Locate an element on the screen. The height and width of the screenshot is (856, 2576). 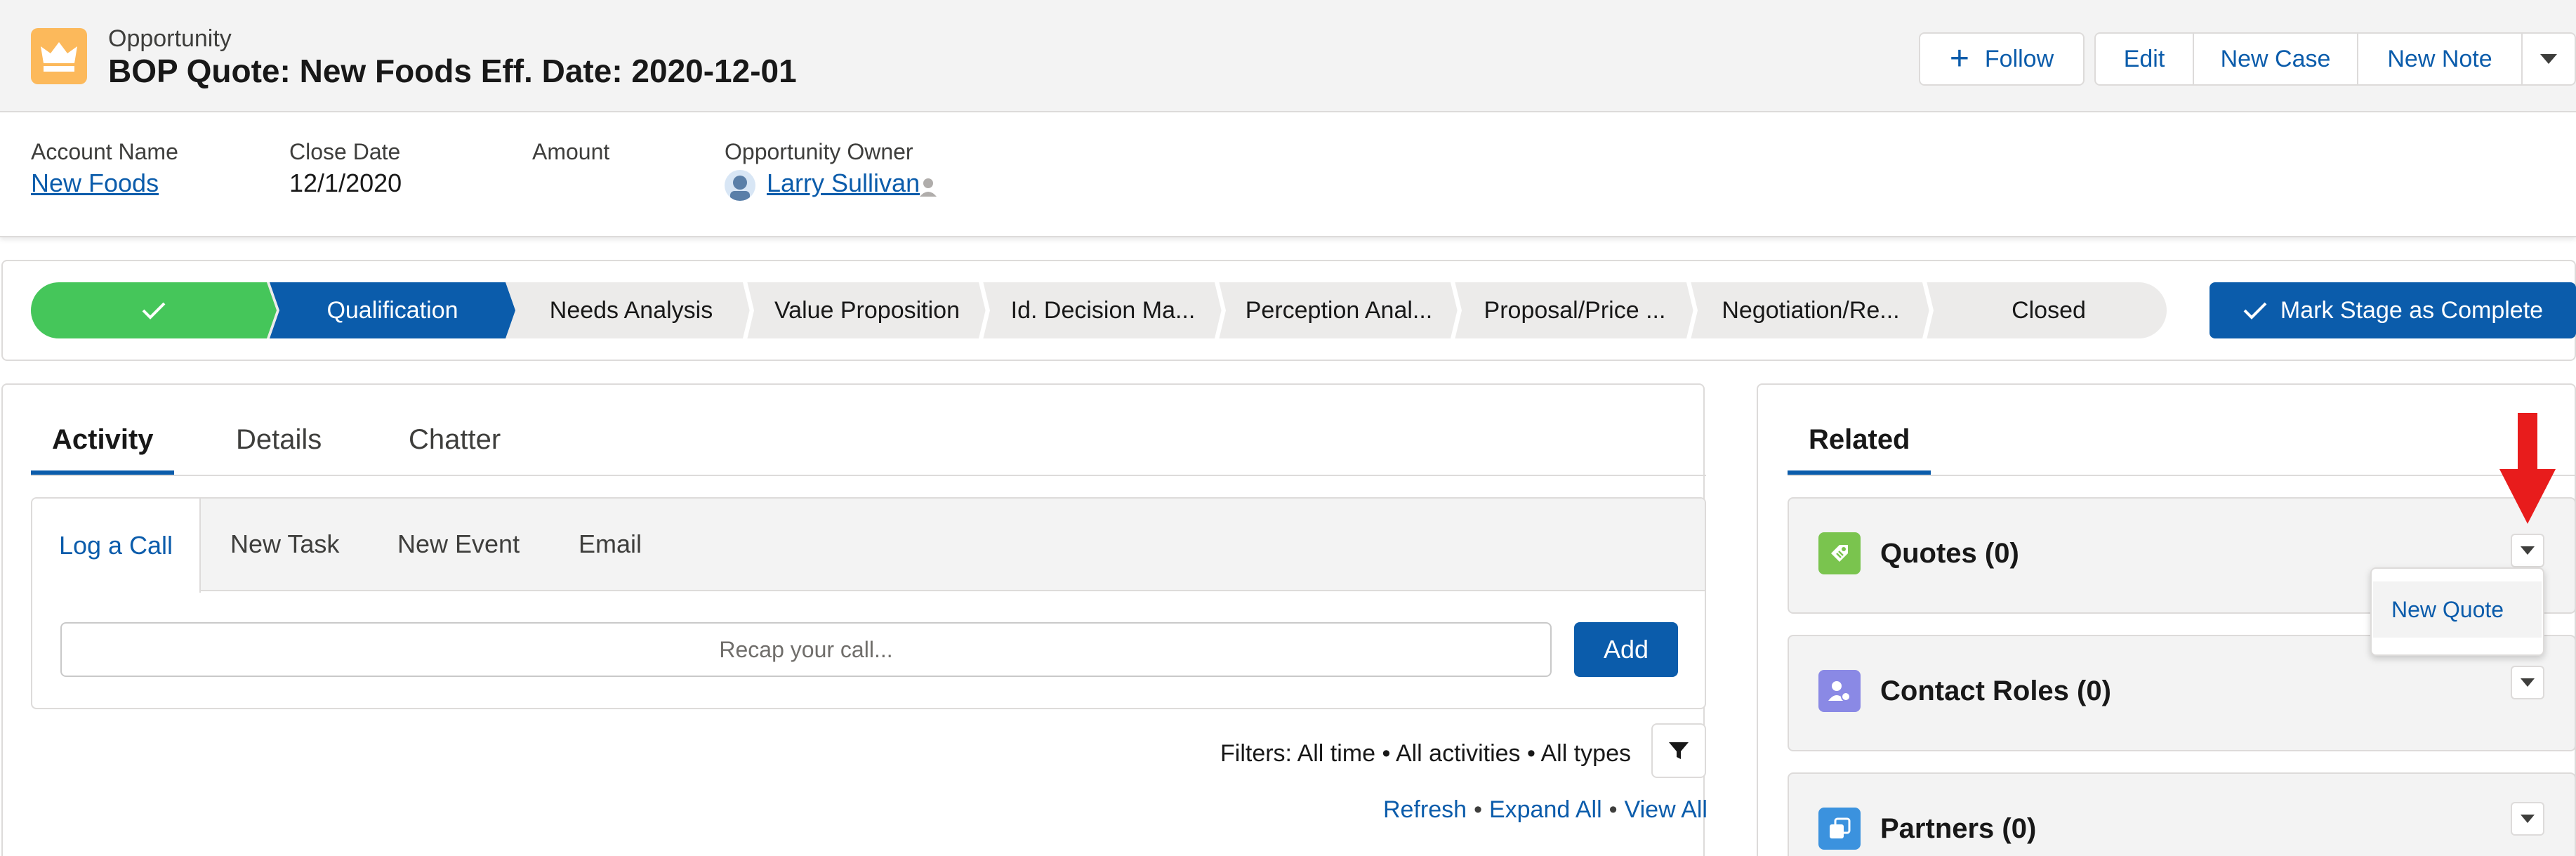
mark-stage-complete-label: Mark Stage as Complete is located at coordinates (2412, 310).